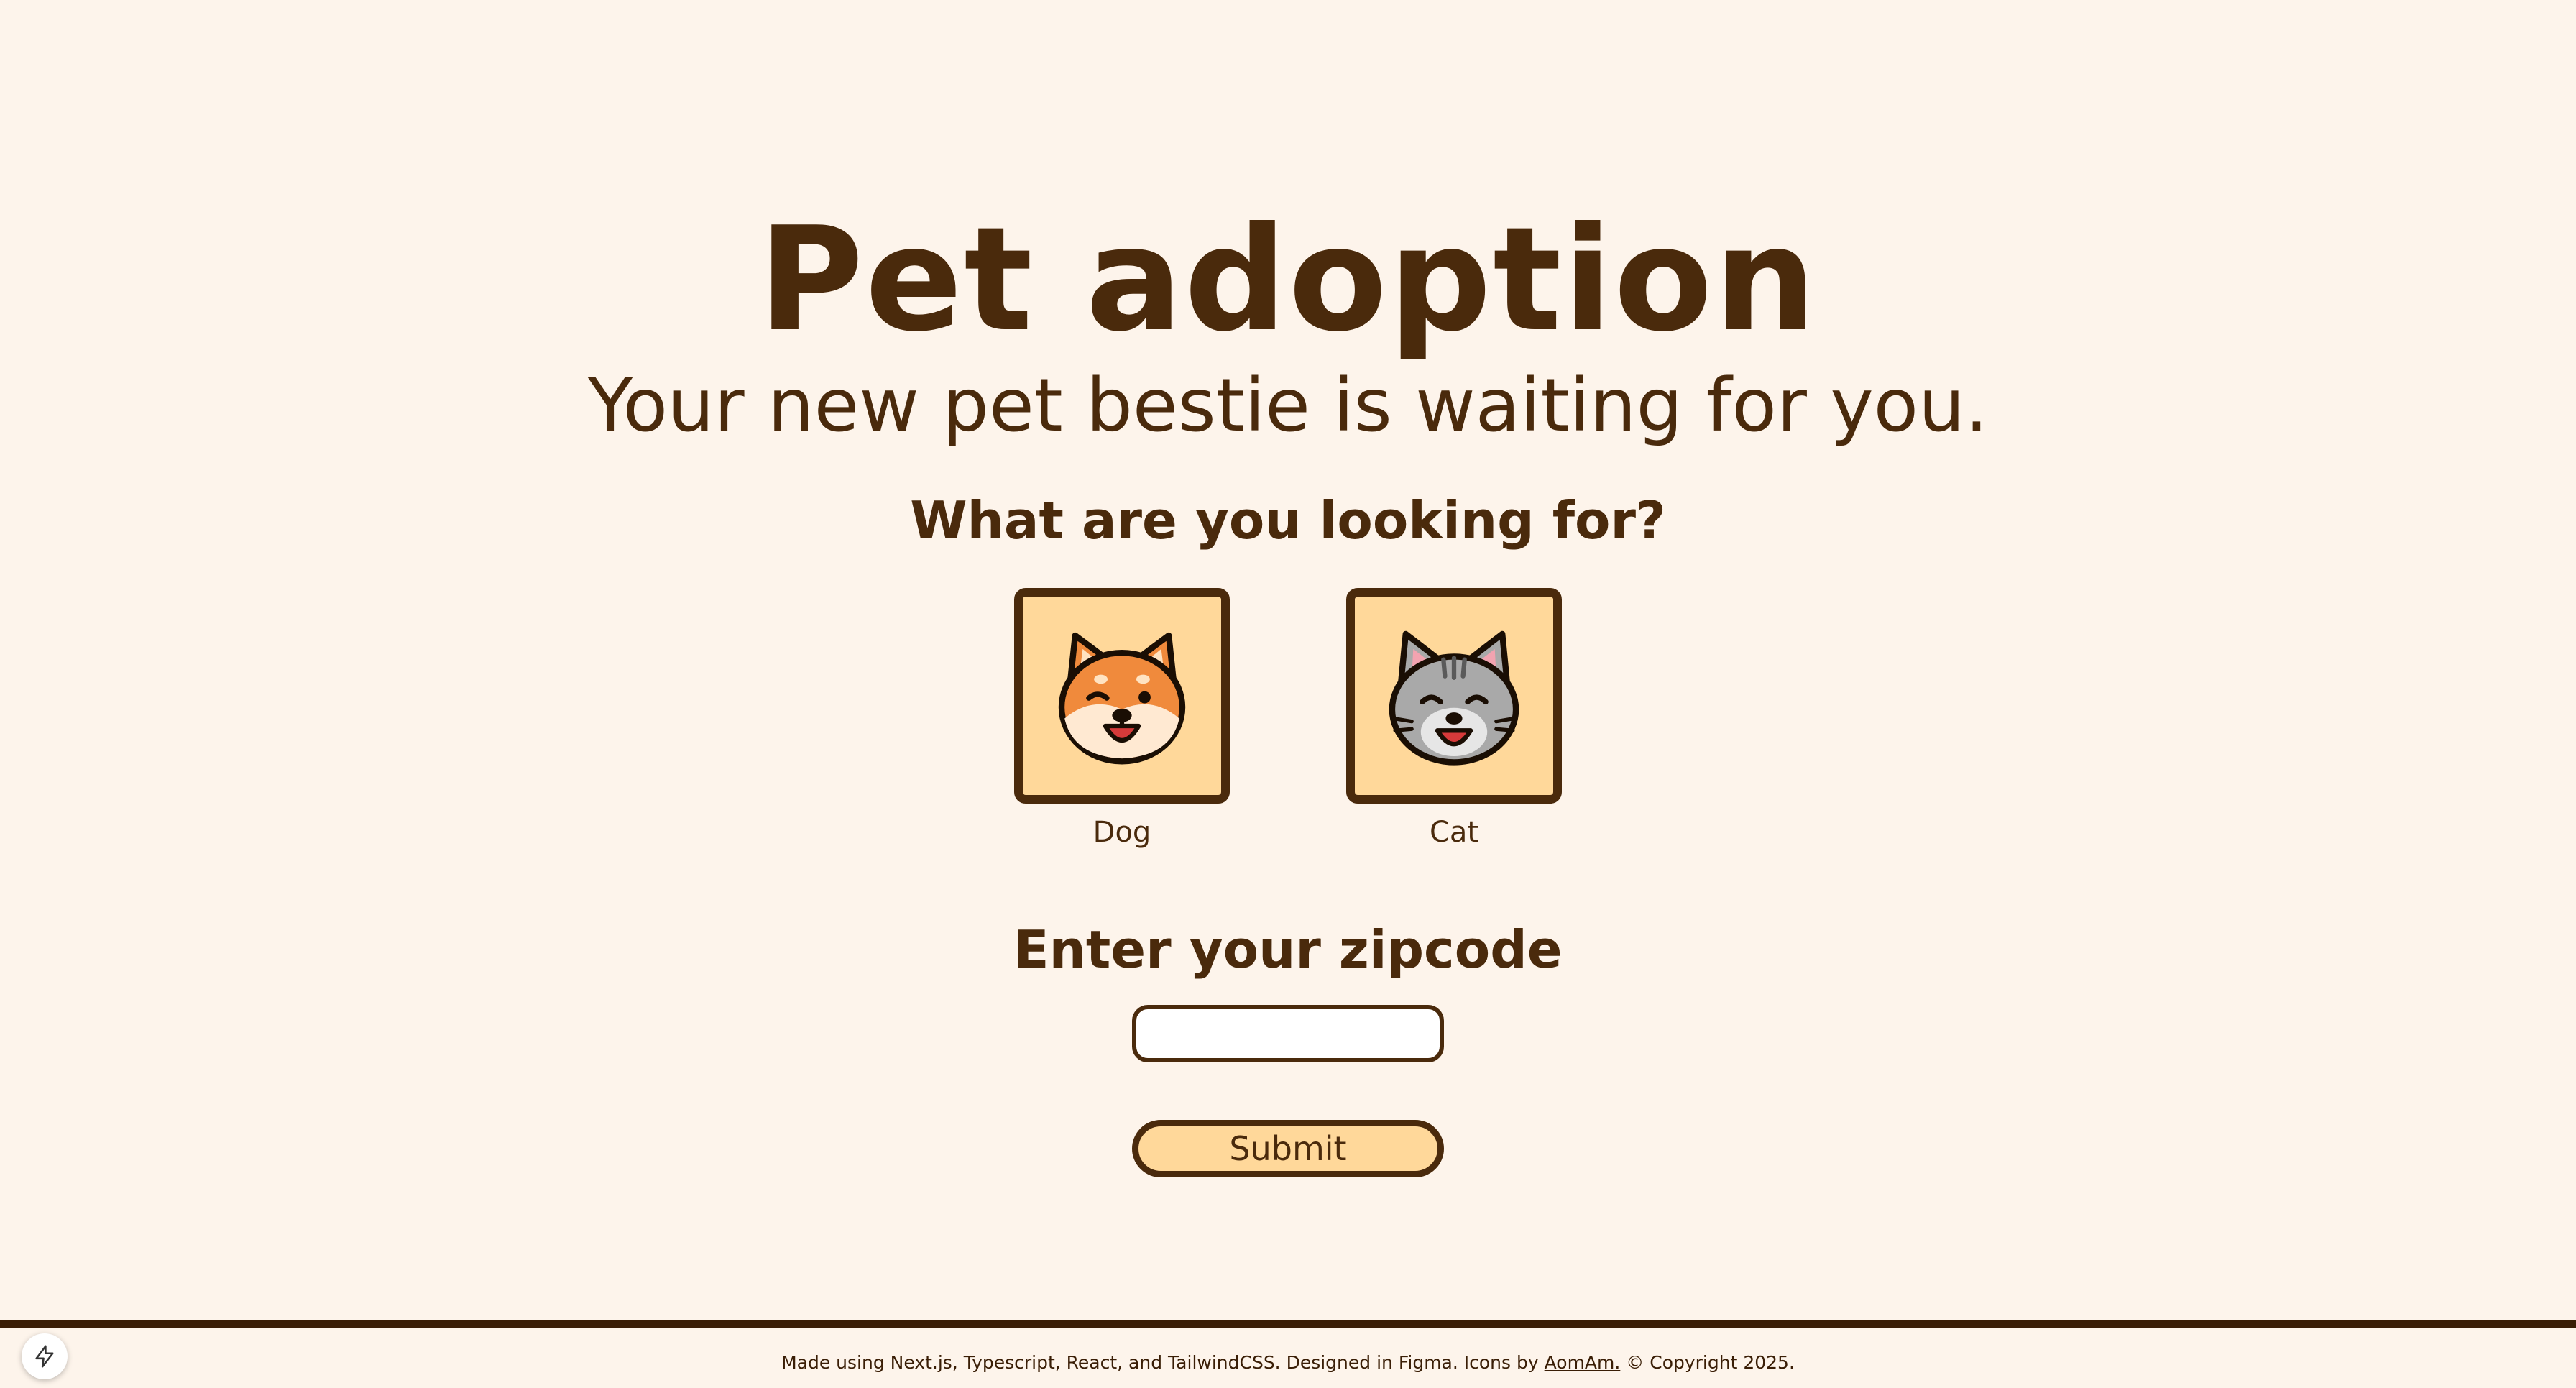  I want to click on pet-option-dog: Dog, so click(1122, 720).